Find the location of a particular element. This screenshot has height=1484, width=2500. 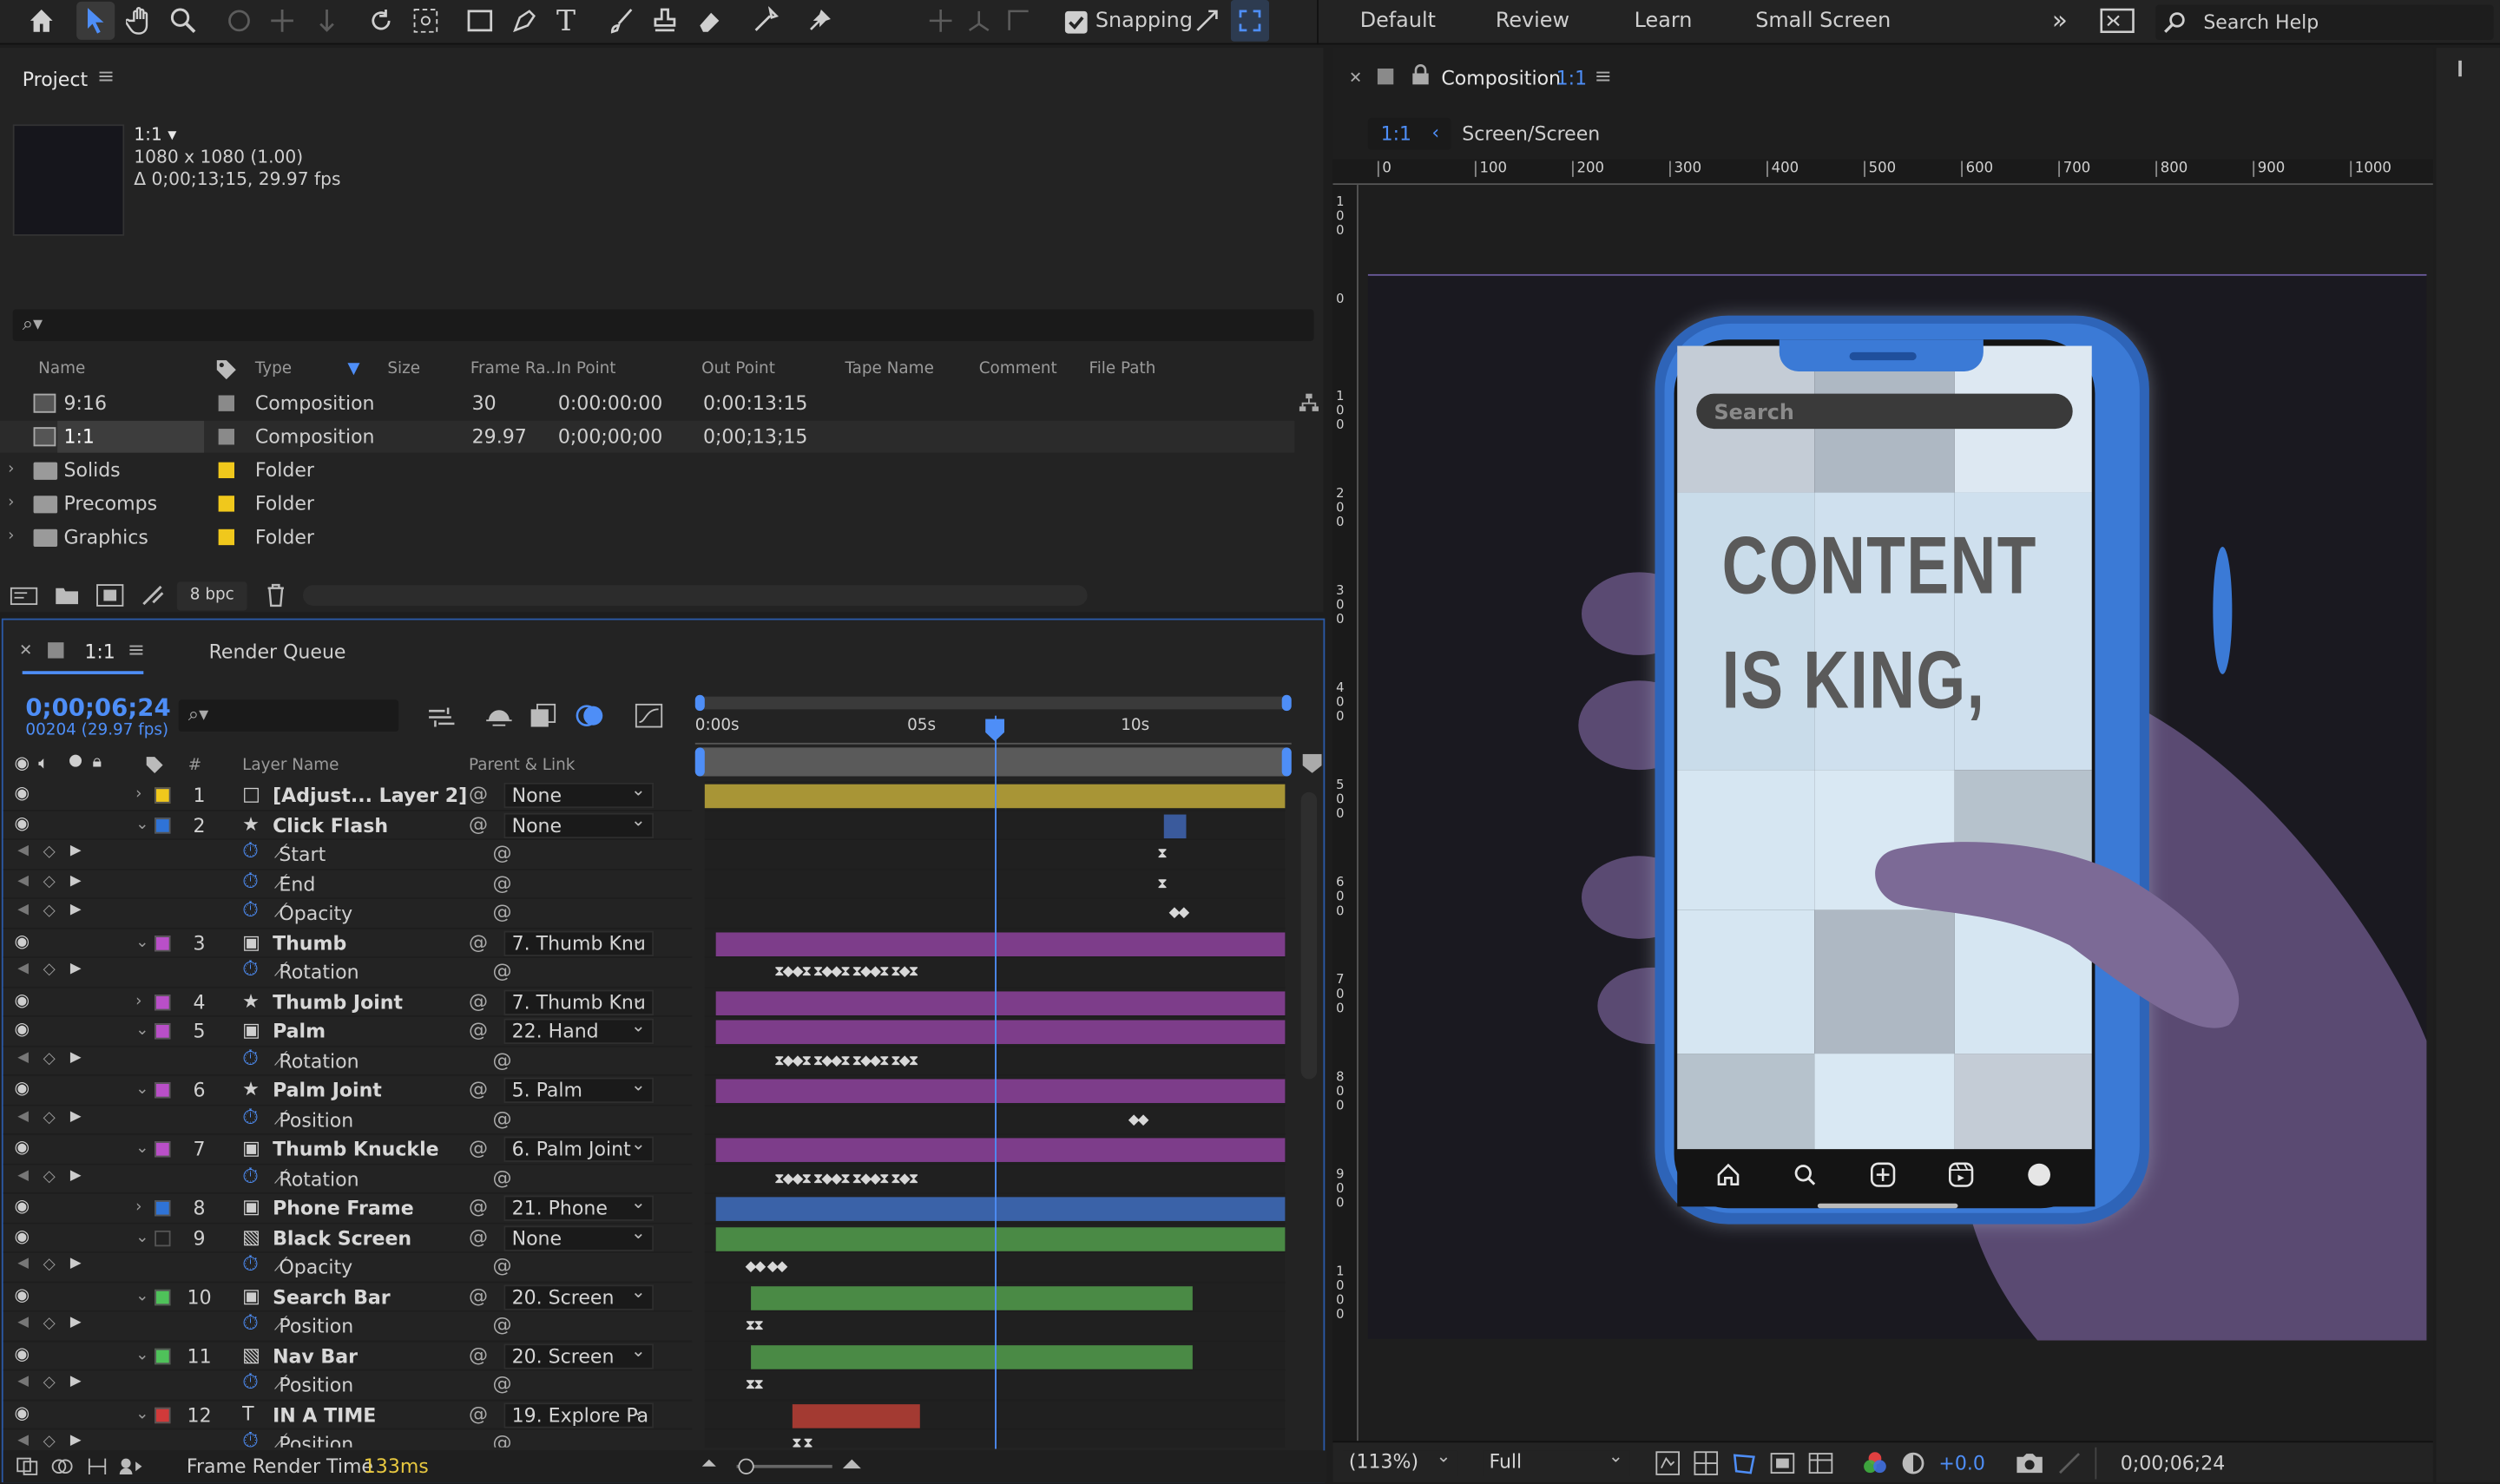

layer-name: Search Bar is located at coordinates (332, 1297).